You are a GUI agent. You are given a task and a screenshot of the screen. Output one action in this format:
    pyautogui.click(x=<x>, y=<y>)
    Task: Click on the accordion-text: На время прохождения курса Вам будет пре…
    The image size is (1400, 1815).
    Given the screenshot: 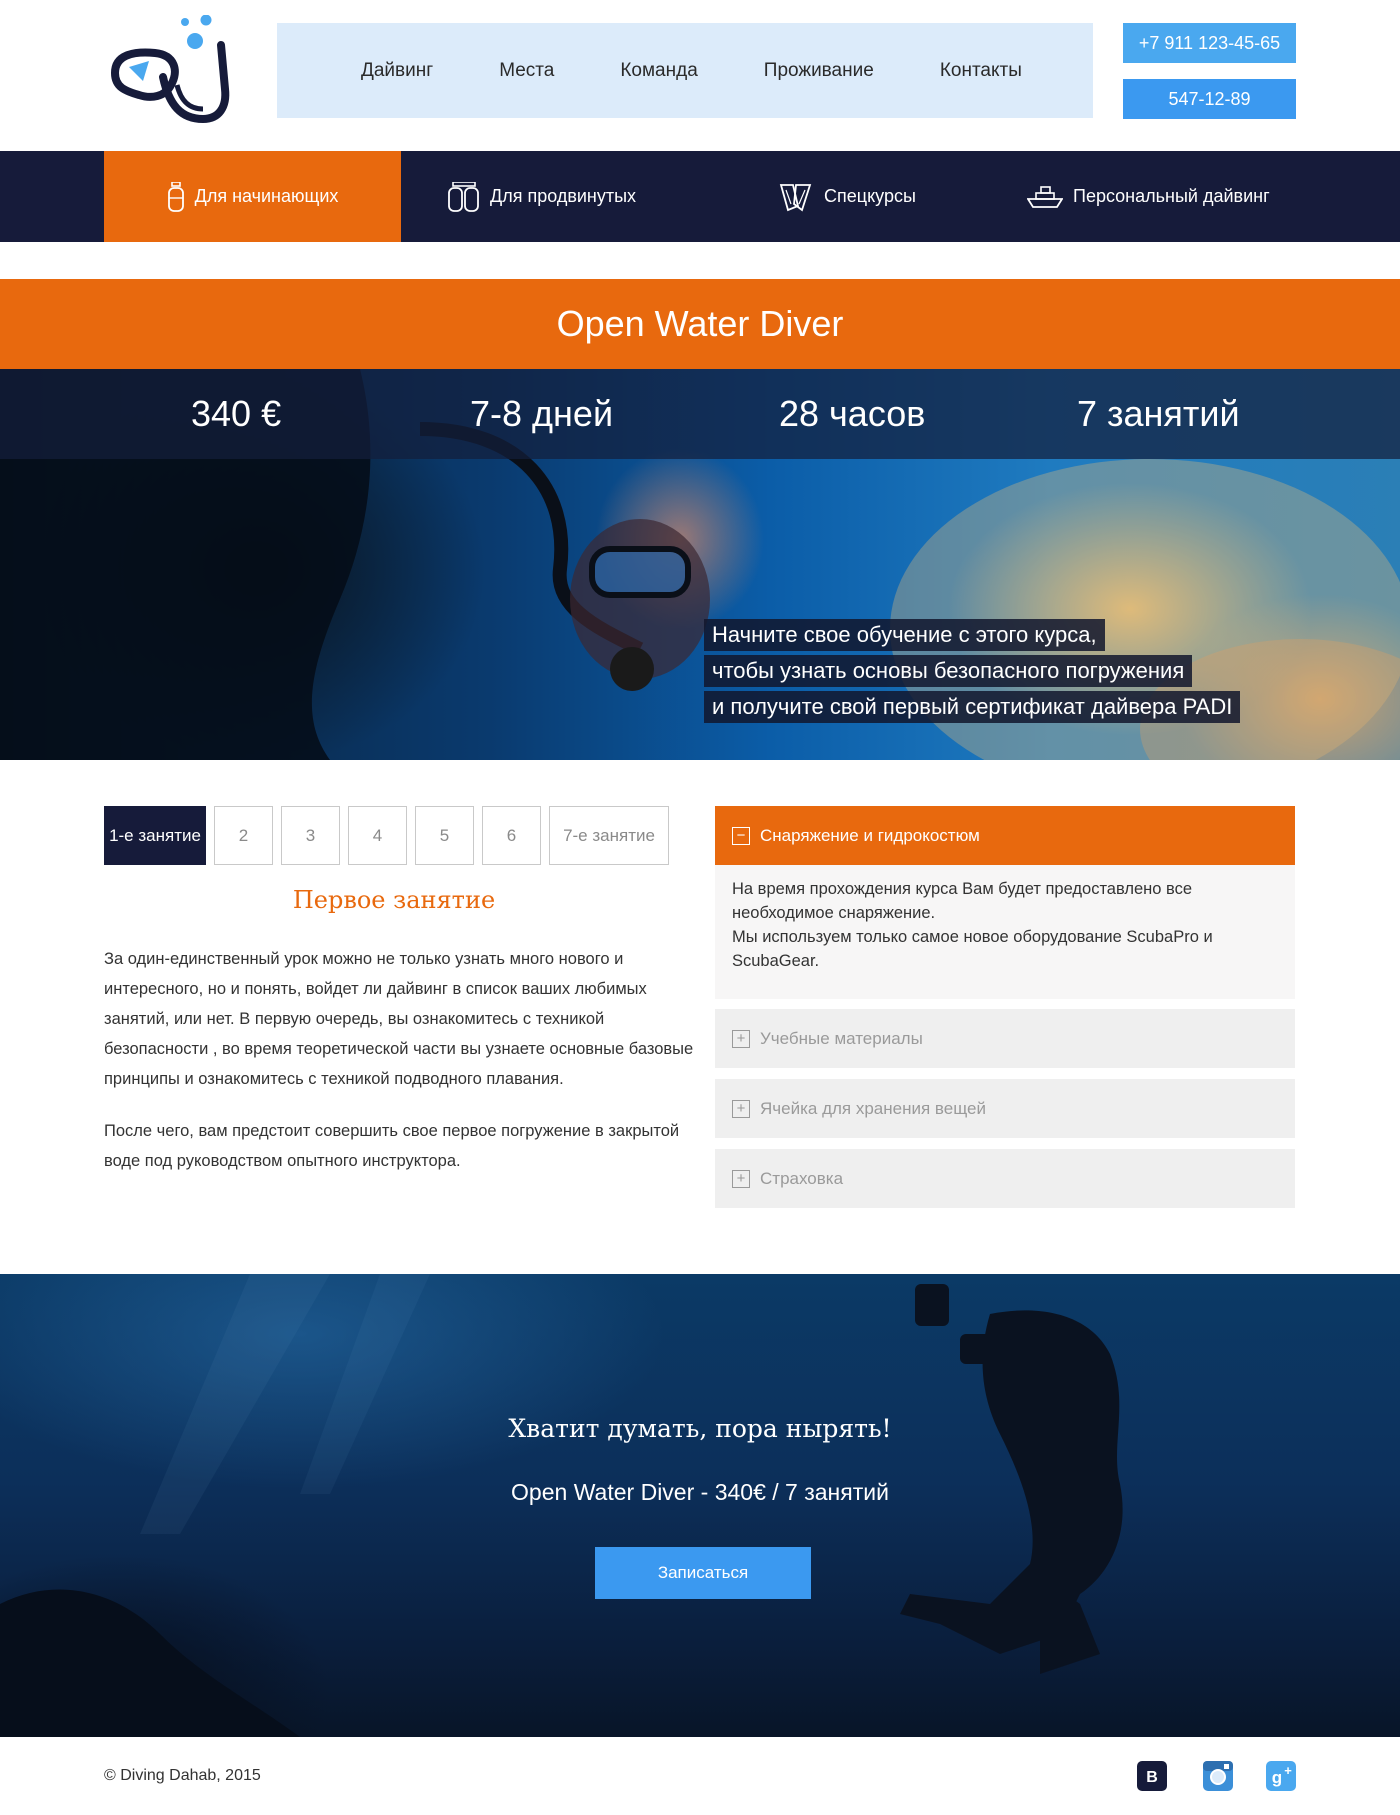 What is the action you would take?
    pyautogui.click(x=962, y=901)
    